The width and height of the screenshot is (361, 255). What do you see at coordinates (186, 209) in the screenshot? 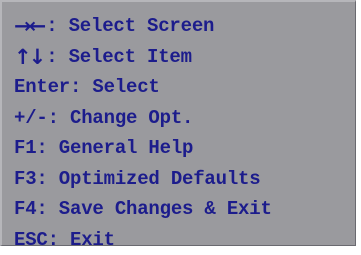
I see `help-line-save-changes-exit: F4: Save Changes & Exit` at bounding box center [186, 209].